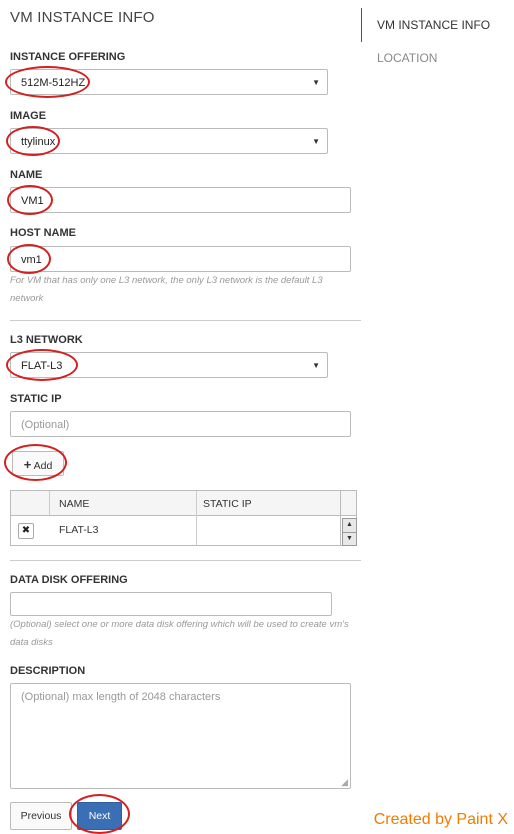 This screenshot has height=834, width=514. I want to click on description-placeholder: (Optional) max length of 2048 characters, so click(121, 697).